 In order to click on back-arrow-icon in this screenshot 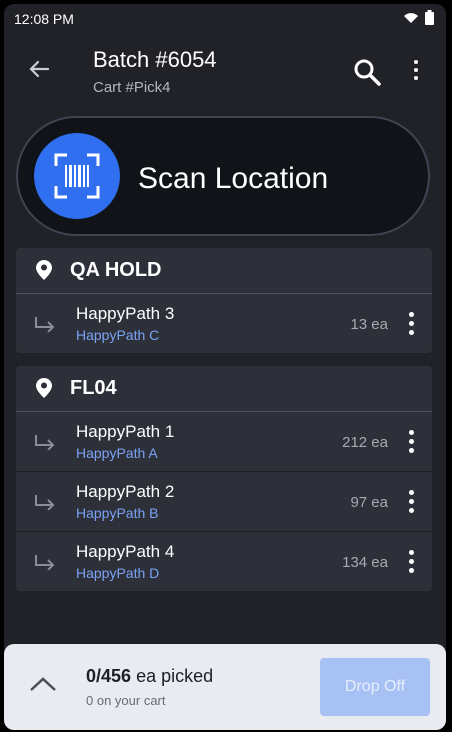, I will do `click(39, 69)`.